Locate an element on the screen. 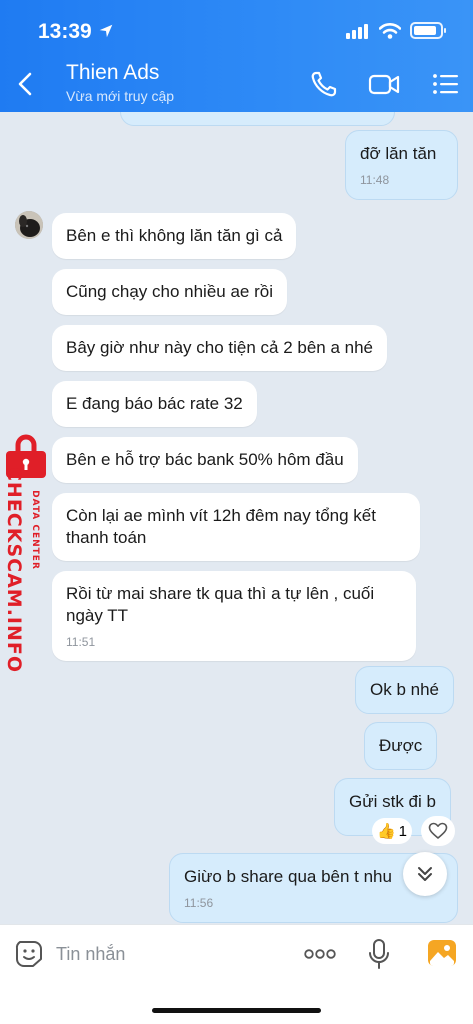  message-text: Cũng chạy cho nhiều ae rồi is located at coordinates (169, 291).